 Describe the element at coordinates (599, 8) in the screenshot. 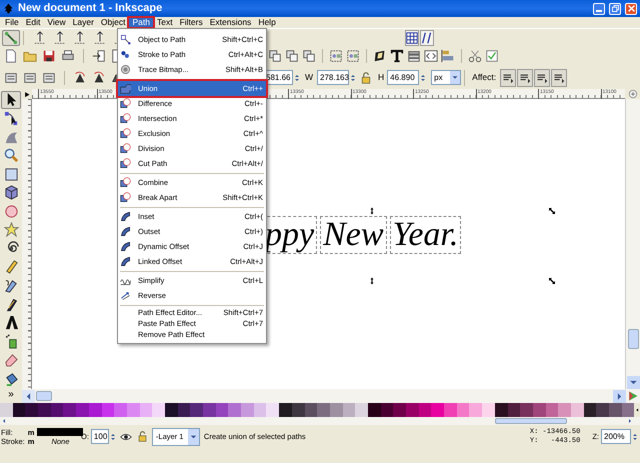

I see `minimize-button` at that location.